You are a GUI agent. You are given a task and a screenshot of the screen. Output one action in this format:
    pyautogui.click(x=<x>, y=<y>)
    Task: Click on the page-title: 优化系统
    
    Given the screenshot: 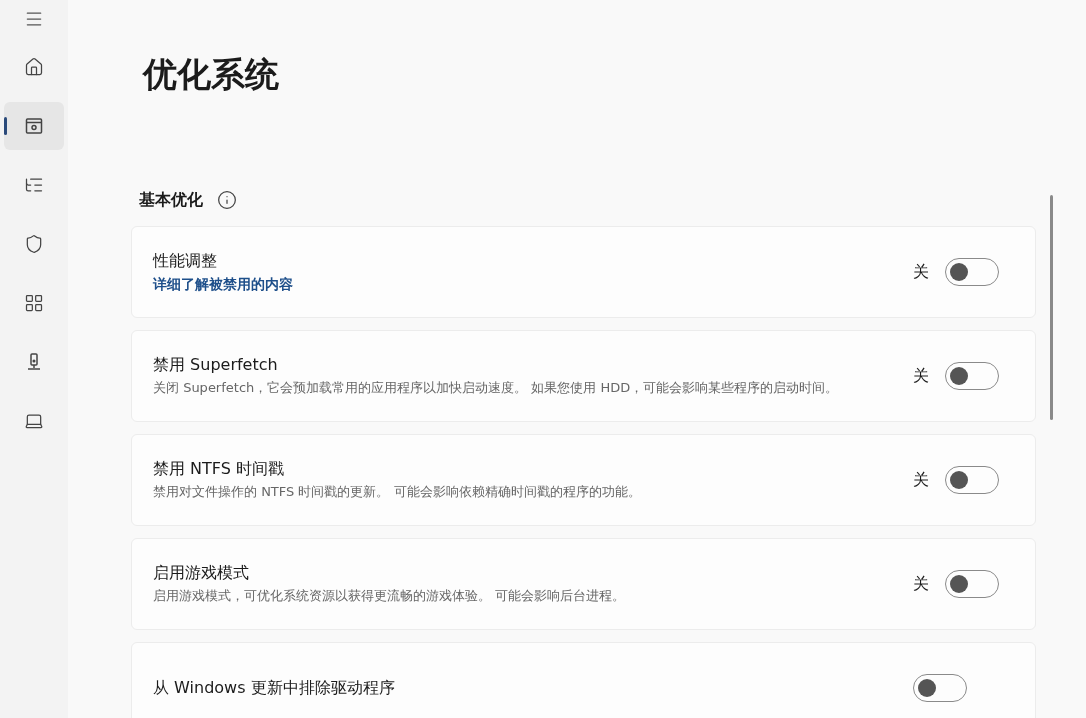 What is the action you would take?
    pyautogui.click(x=211, y=74)
    